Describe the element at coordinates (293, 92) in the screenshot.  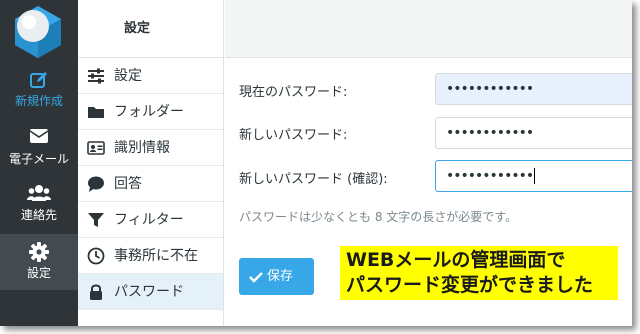
I see `current-password-label: 現在のパスワード:` at that location.